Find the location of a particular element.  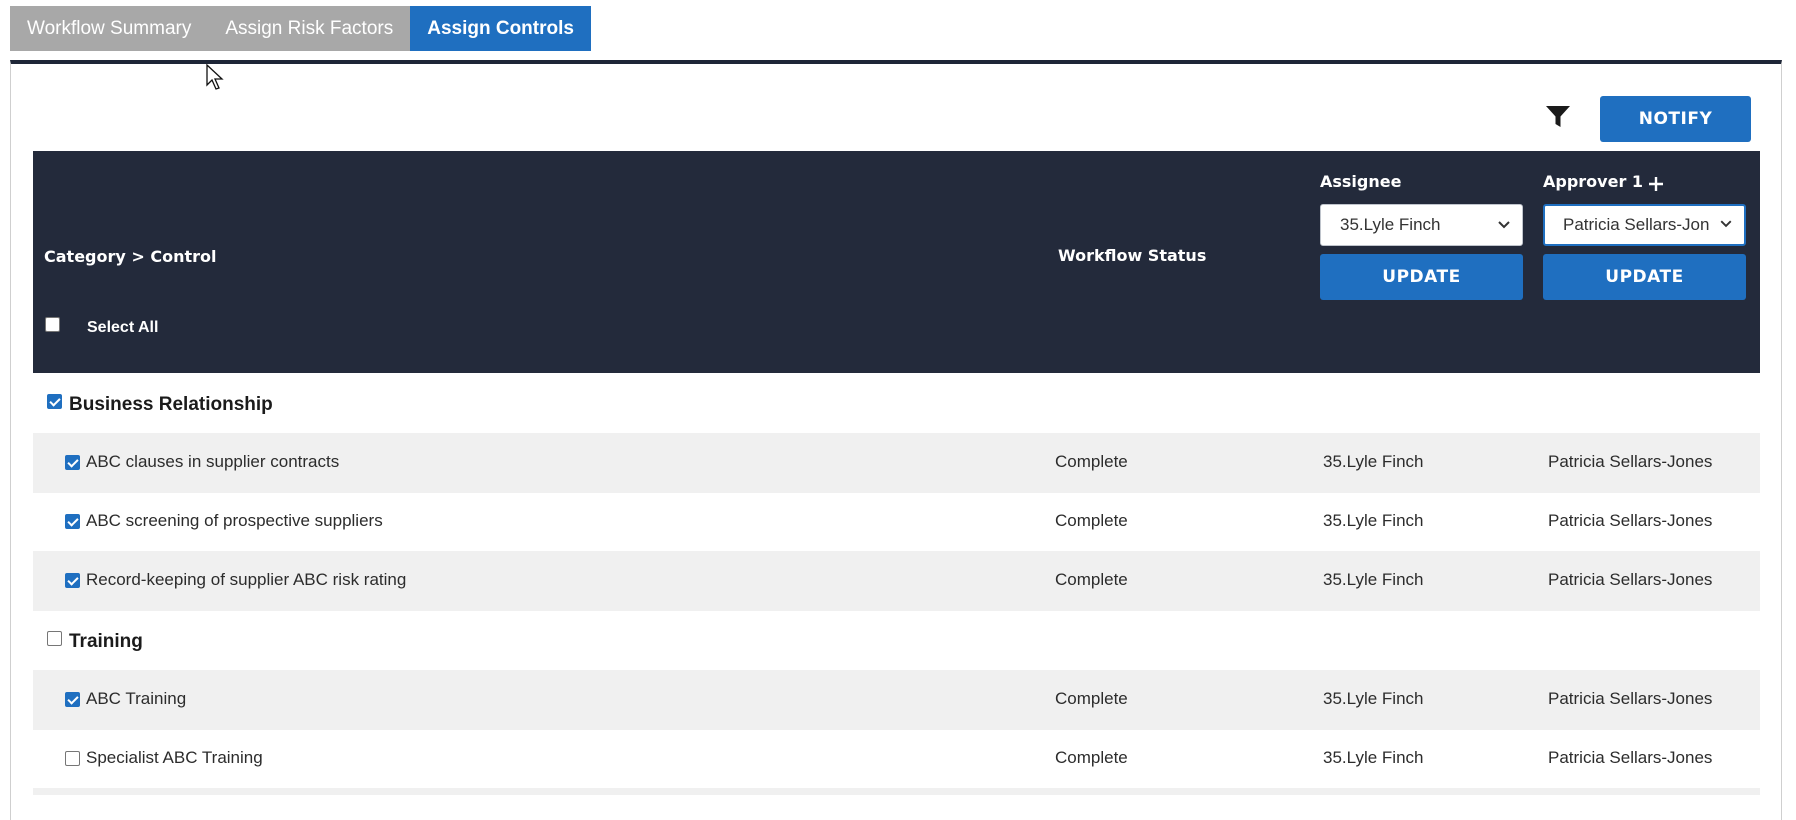

tab-workflow-summary: Workflow Summary is located at coordinates (109, 28).